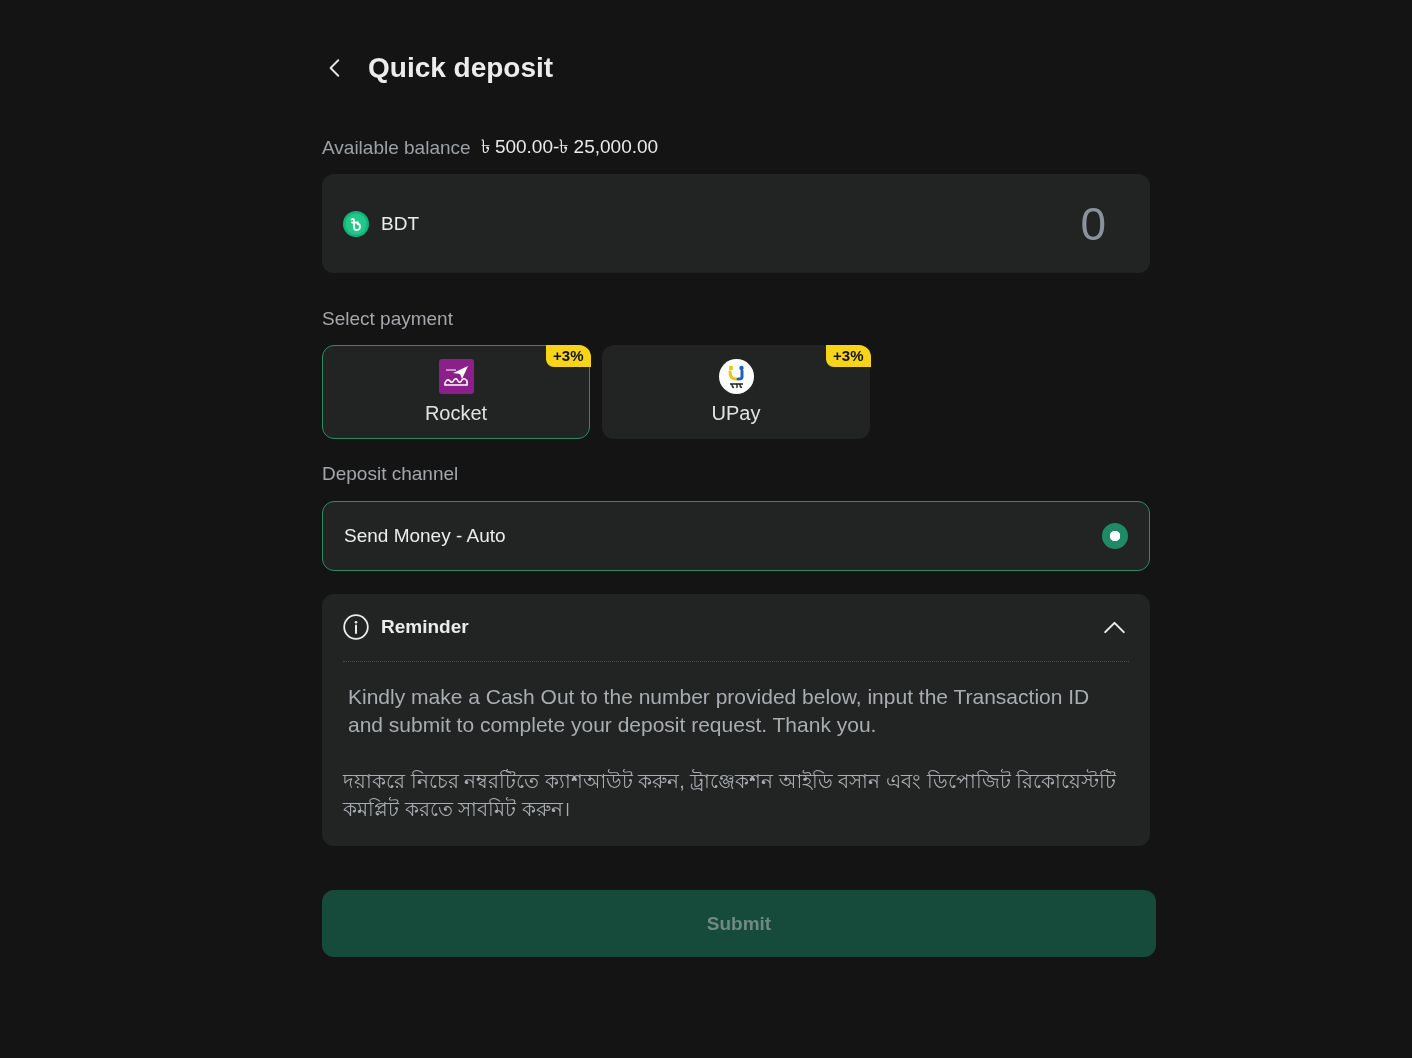  Describe the element at coordinates (356, 223) in the screenshot. I see `coin-icon` at that location.